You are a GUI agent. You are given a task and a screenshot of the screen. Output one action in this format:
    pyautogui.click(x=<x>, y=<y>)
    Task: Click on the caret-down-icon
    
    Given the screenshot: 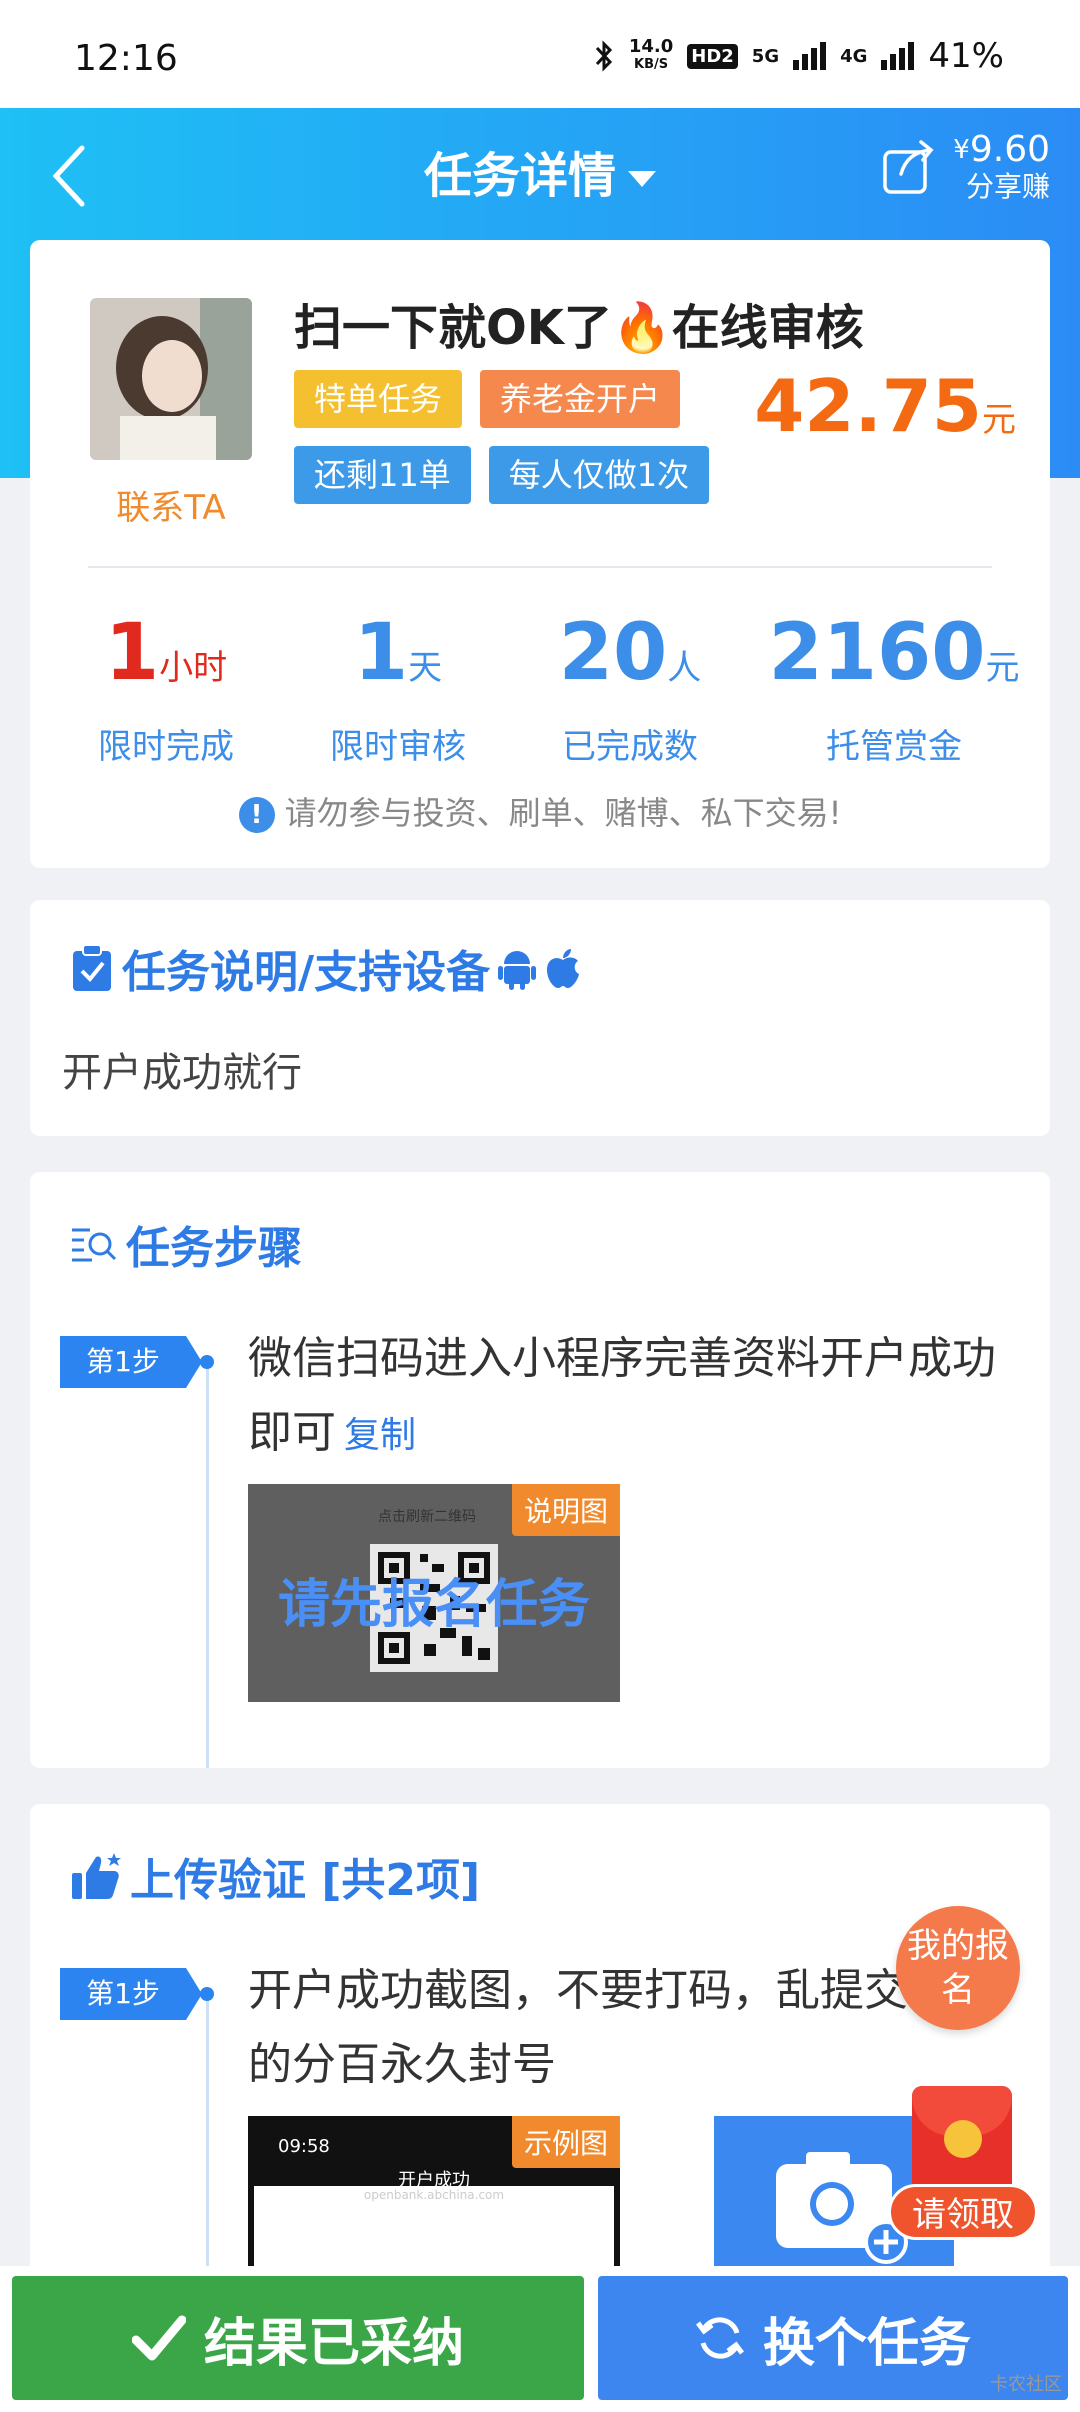 What is the action you would take?
    pyautogui.click(x=642, y=179)
    